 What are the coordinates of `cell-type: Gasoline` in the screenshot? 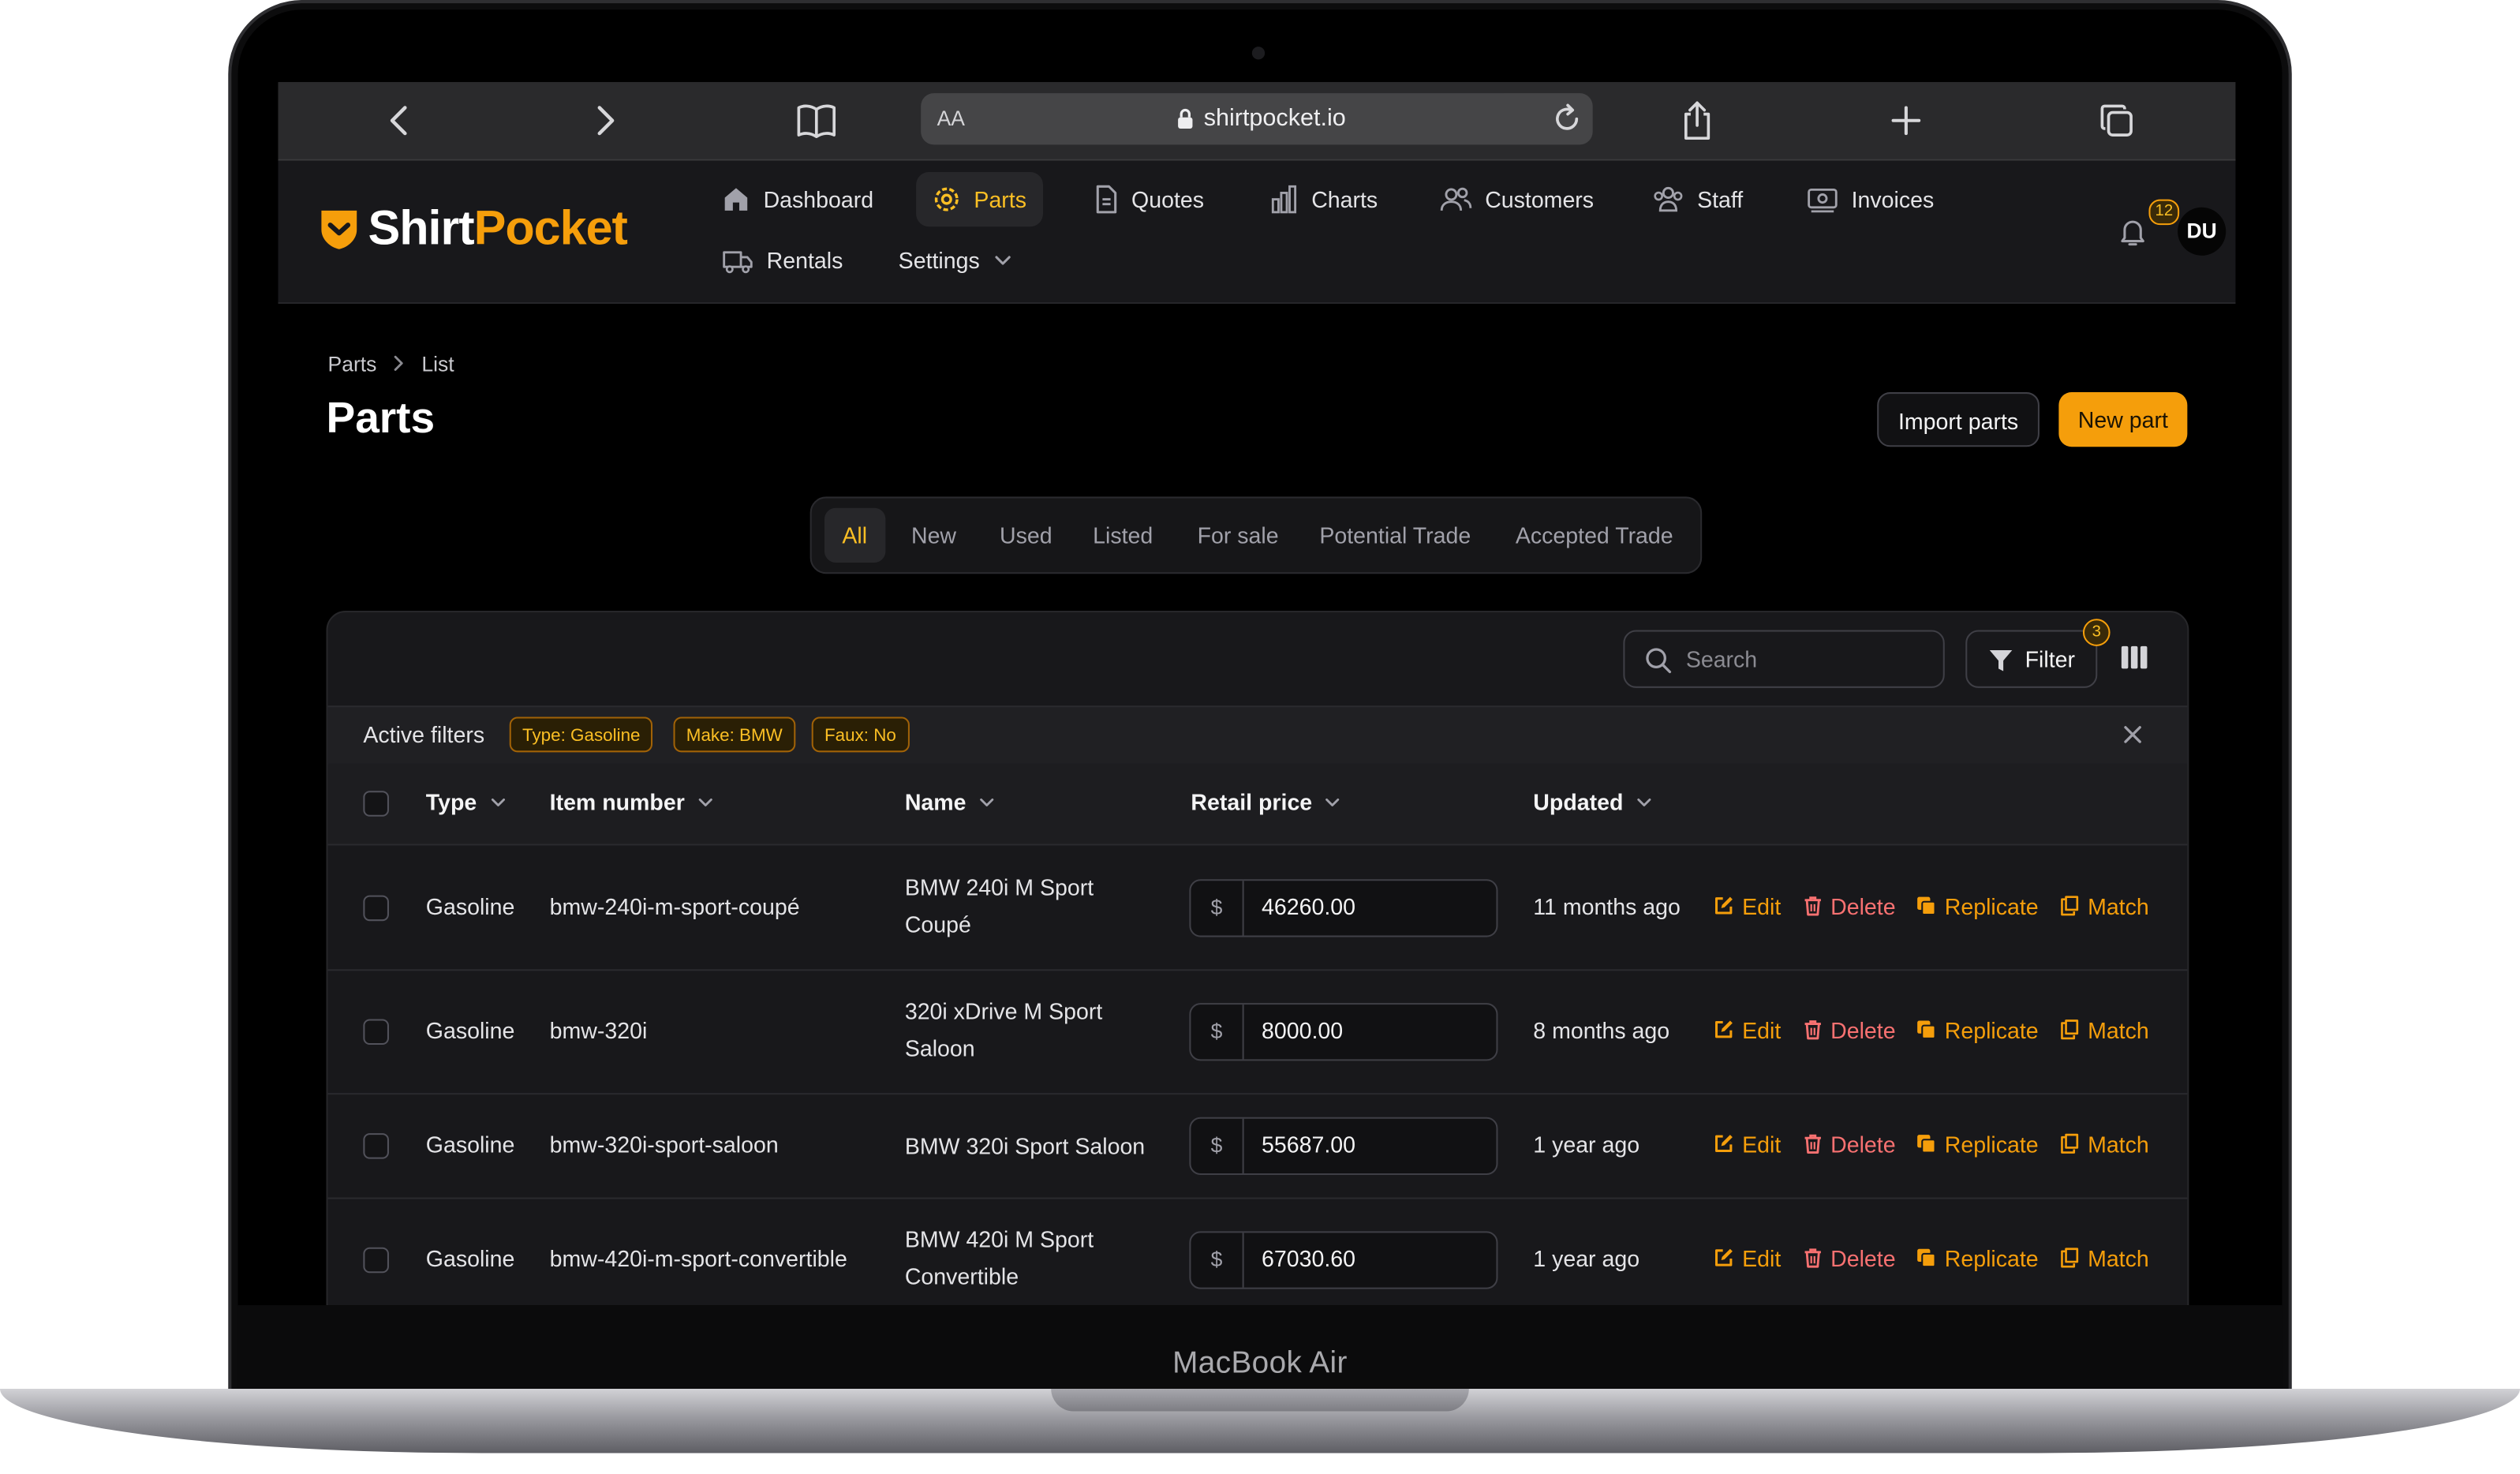 It's located at (470, 1257).